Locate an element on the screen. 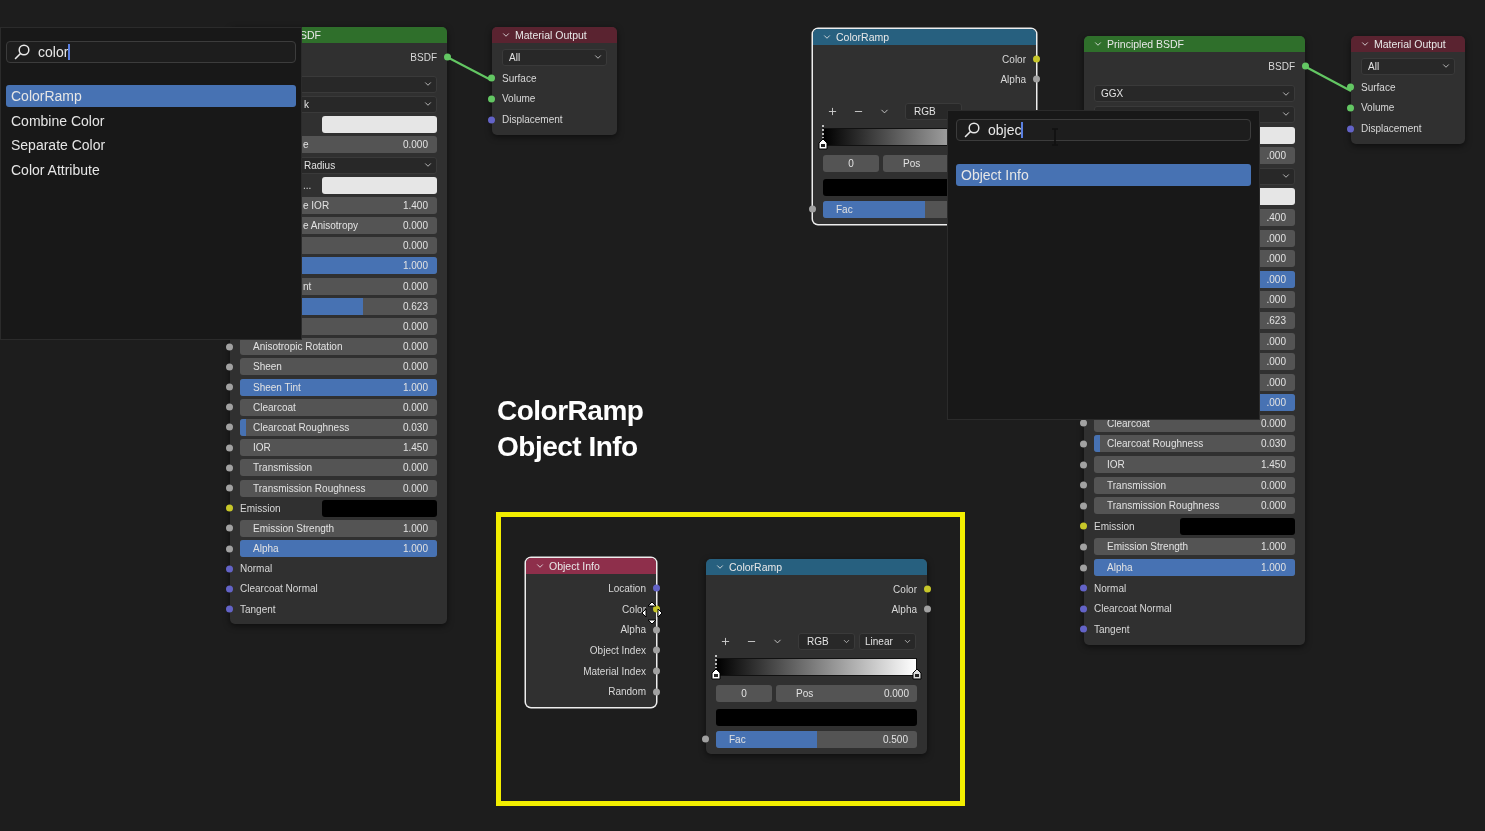 The width and height of the screenshot is (1485, 831). text-caret is located at coordinates (69, 52).